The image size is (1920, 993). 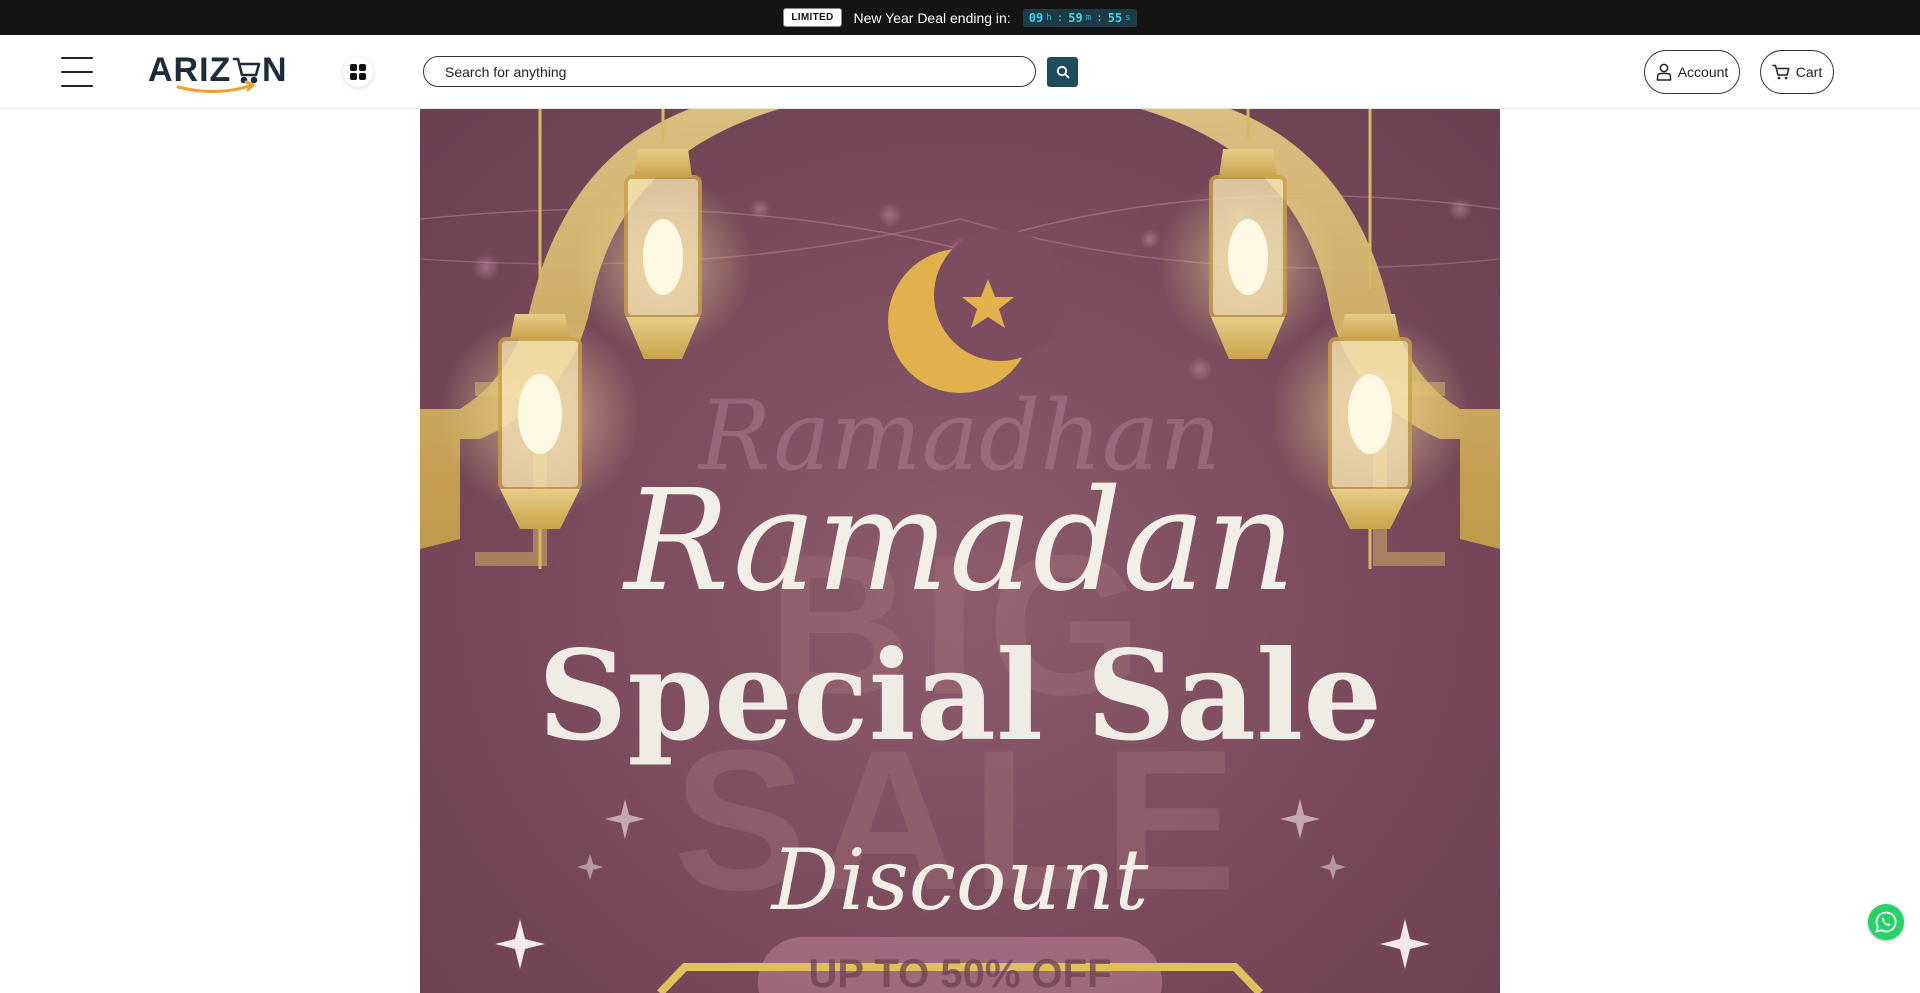 What do you see at coordinates (1036, 17) in the screenshot?
I see `countdown-hours: 09` at bounding box center [1036, 17].